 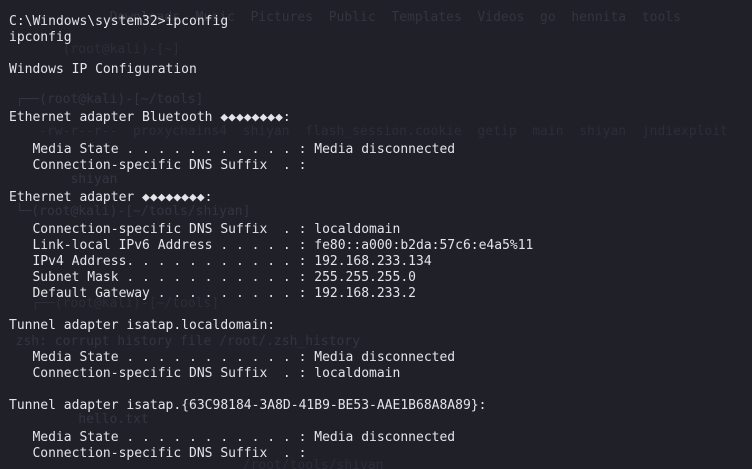 What do you see at coordinates (119, 21) in the screenshot?
I see `prompt-line: C:\Windows\system32>ipconfig` at bounding box center [119, 21].